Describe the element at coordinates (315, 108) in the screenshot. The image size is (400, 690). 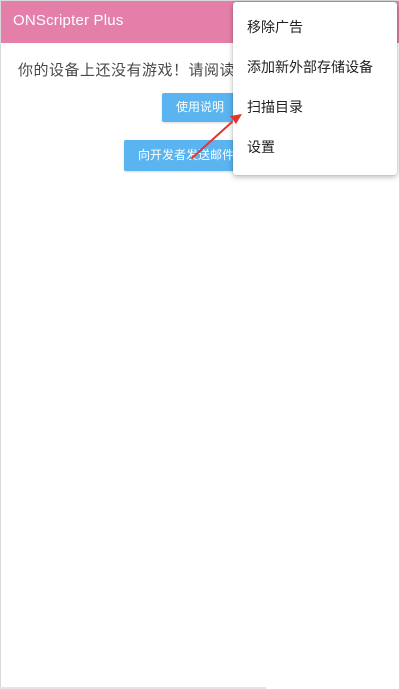
I see `menu-item-scan-directory: 扫描目录` at that location.